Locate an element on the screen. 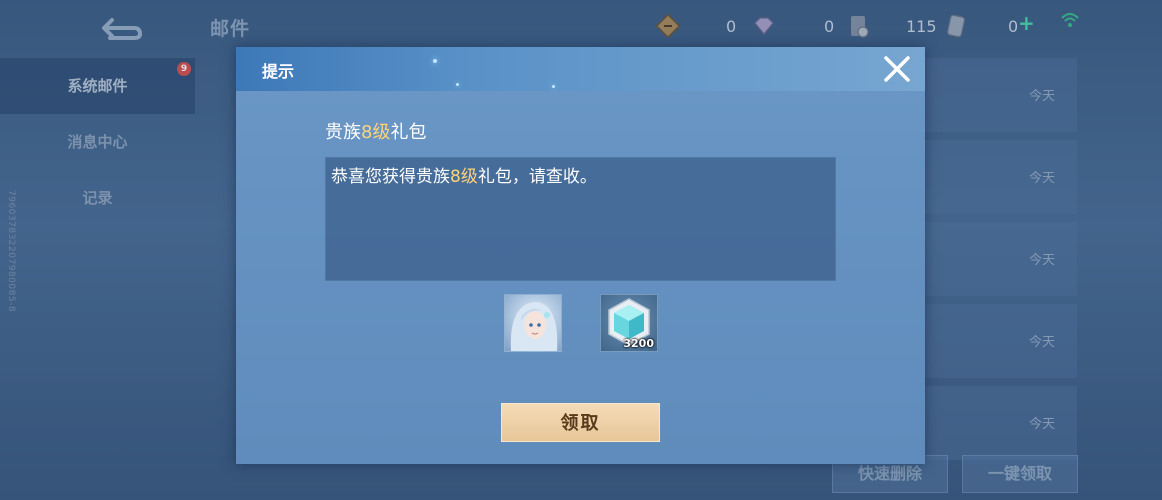 This screenshot has width=1162, height=500. hero-avatar-icon is located at coordinates (534, 326).